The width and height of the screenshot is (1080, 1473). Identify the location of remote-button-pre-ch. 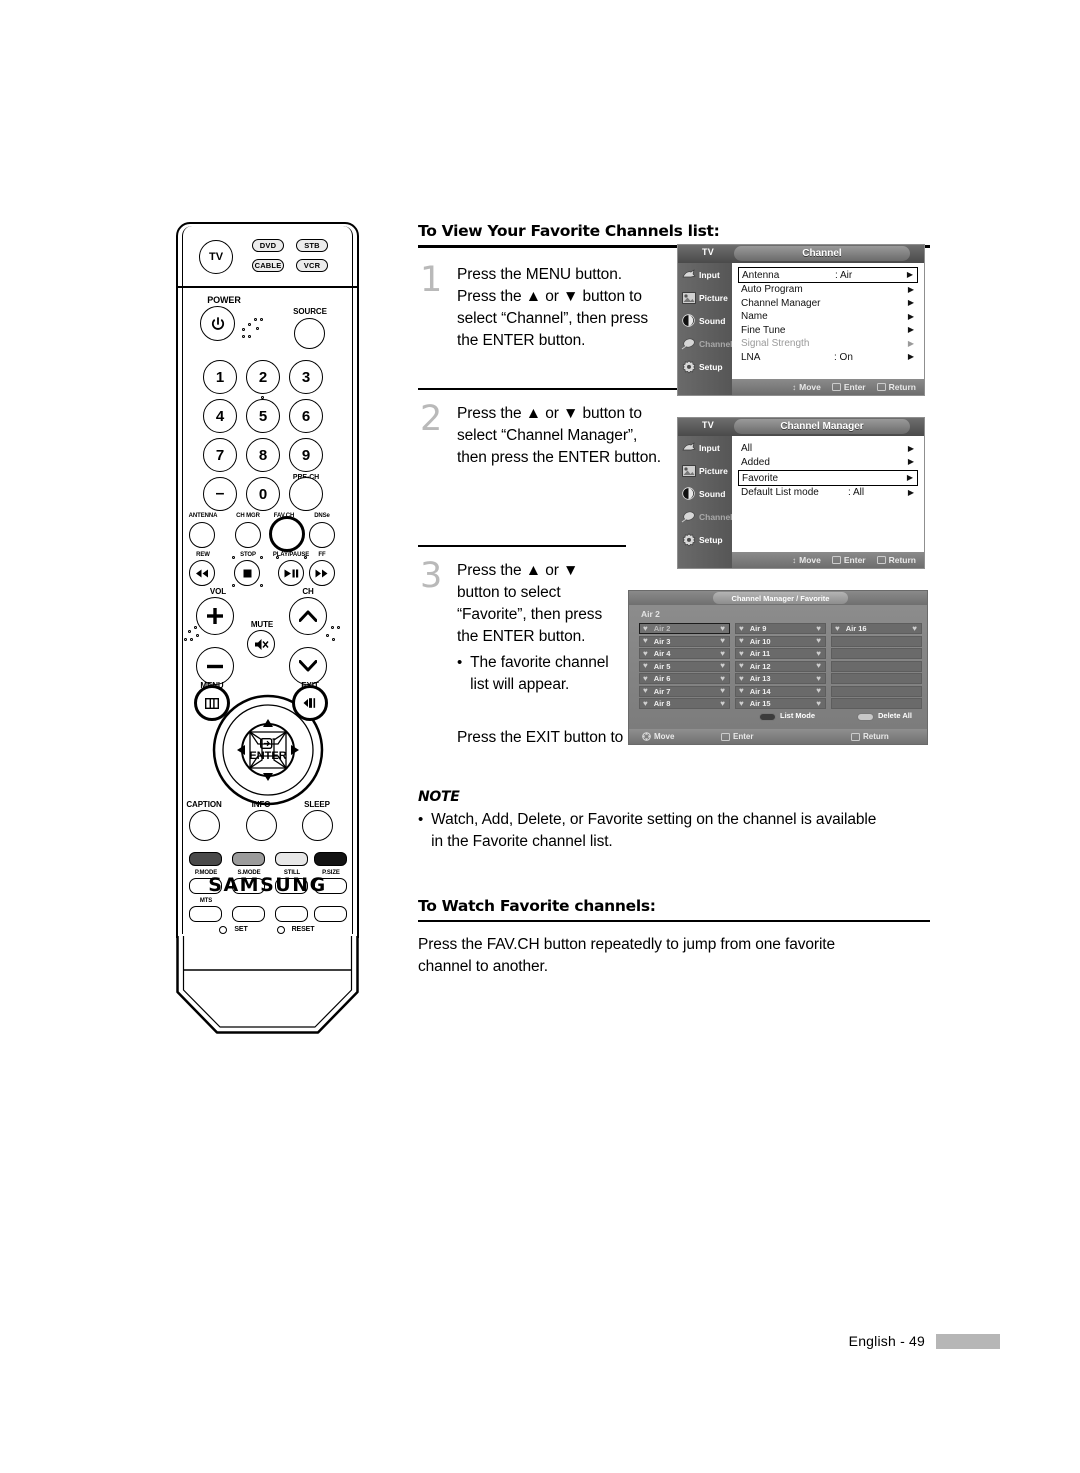
(306, 494).